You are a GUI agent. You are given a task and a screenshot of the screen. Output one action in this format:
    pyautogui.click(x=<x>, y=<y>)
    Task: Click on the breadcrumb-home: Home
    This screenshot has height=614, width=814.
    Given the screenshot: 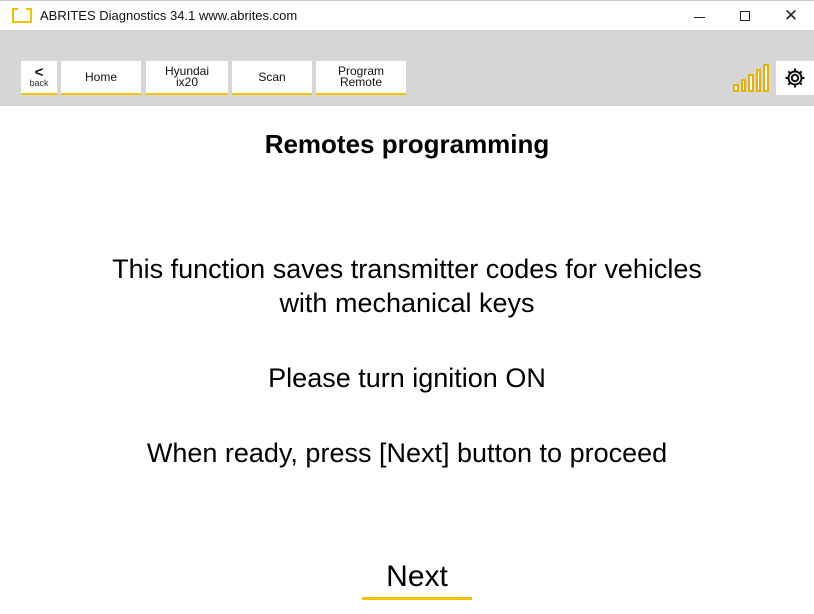 What is the action you would take?
    pyautogui.click(x=101, y=78)
    